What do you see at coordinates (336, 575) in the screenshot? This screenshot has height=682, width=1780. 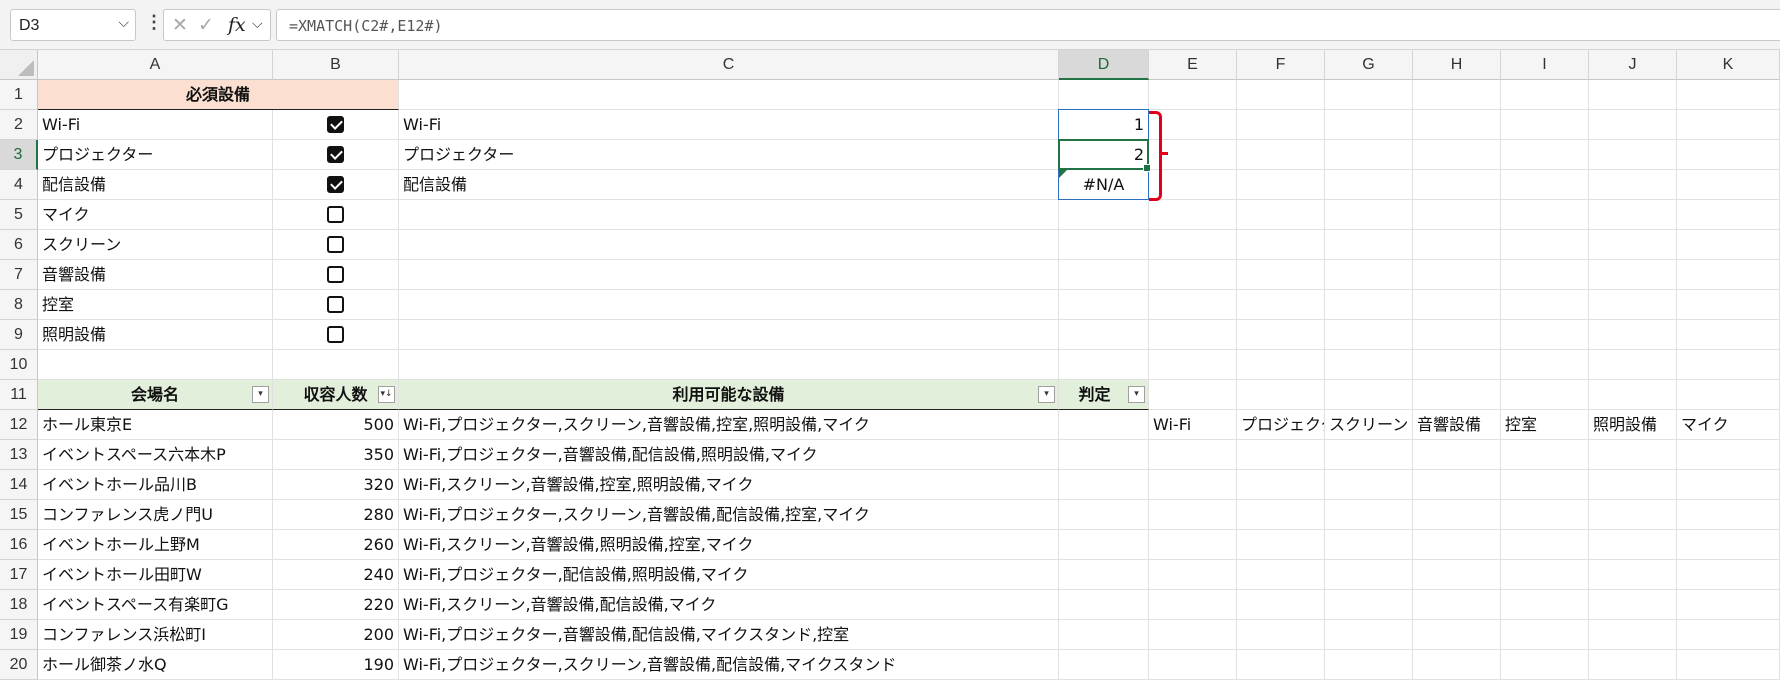 I see `table-row-capacity: 240` at bounding box center [336, 575].